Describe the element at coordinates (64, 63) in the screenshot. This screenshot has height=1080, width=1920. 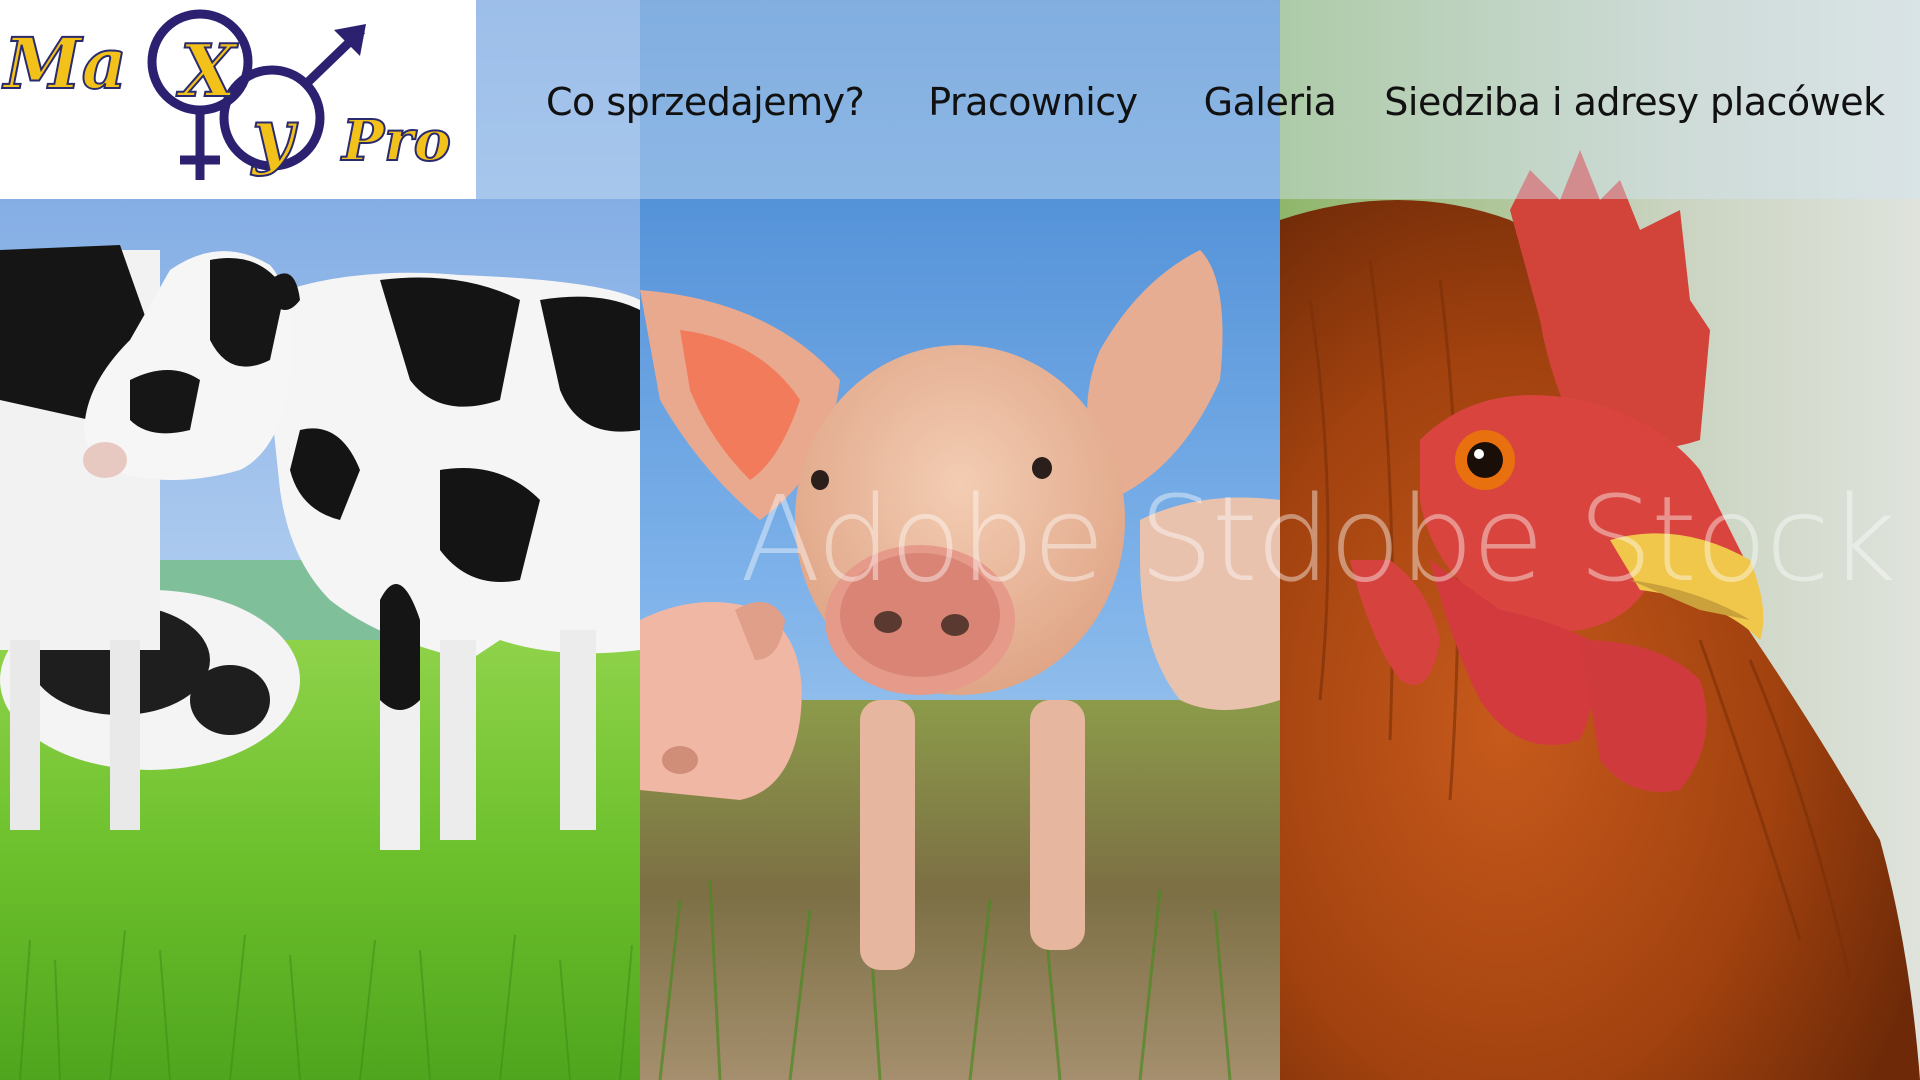
I see `logo-text-ma: Ma` at that location.